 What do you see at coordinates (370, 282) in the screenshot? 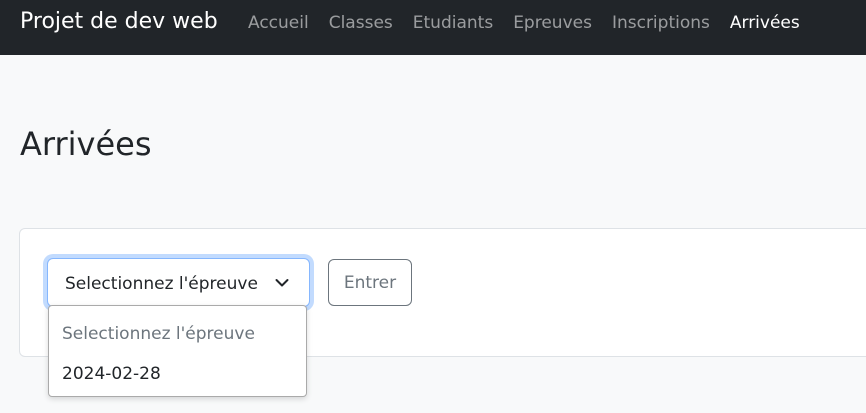
I see `enter-button: Entrer` at bounding box center [370, 282].